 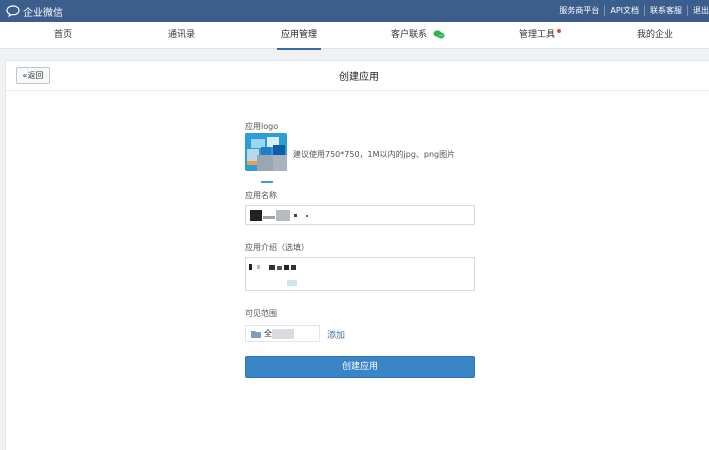 What do you see at coordinates (43, 13) in the screenshot?
I see `app-title: 企业微信` at bounding box center [43, 13].